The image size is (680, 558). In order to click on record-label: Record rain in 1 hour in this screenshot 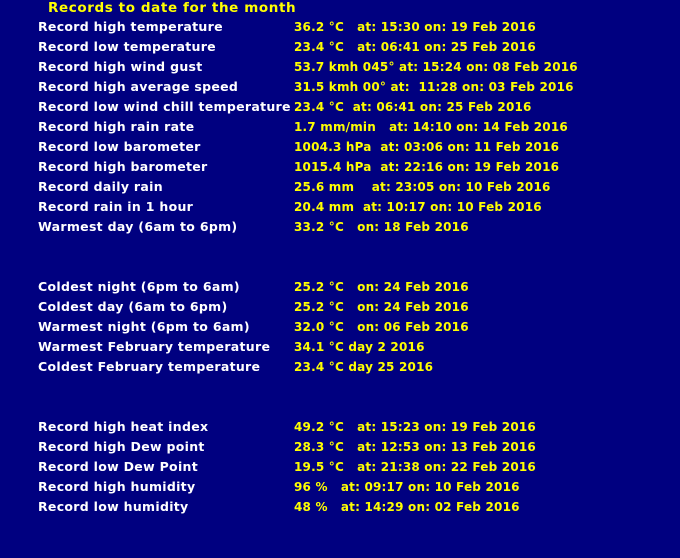, I will do `click(116, 206)`.